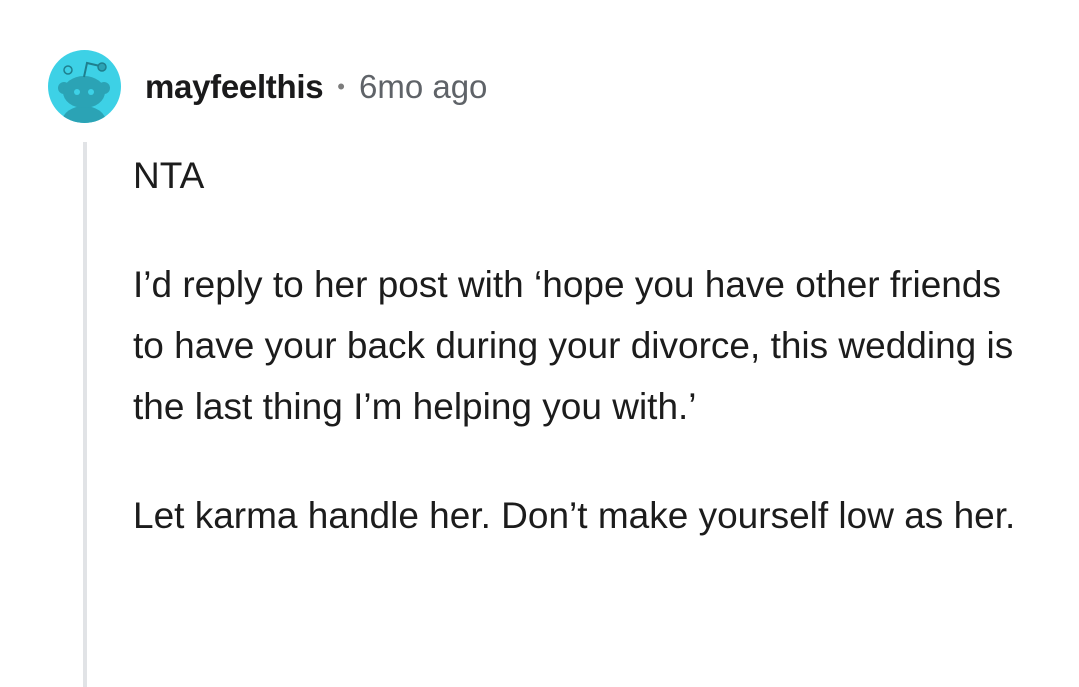  What do you see at coordinates (84, 92) in the screenshot?
I see `reddit-snoo-icon` at bounding box center [84, 92].